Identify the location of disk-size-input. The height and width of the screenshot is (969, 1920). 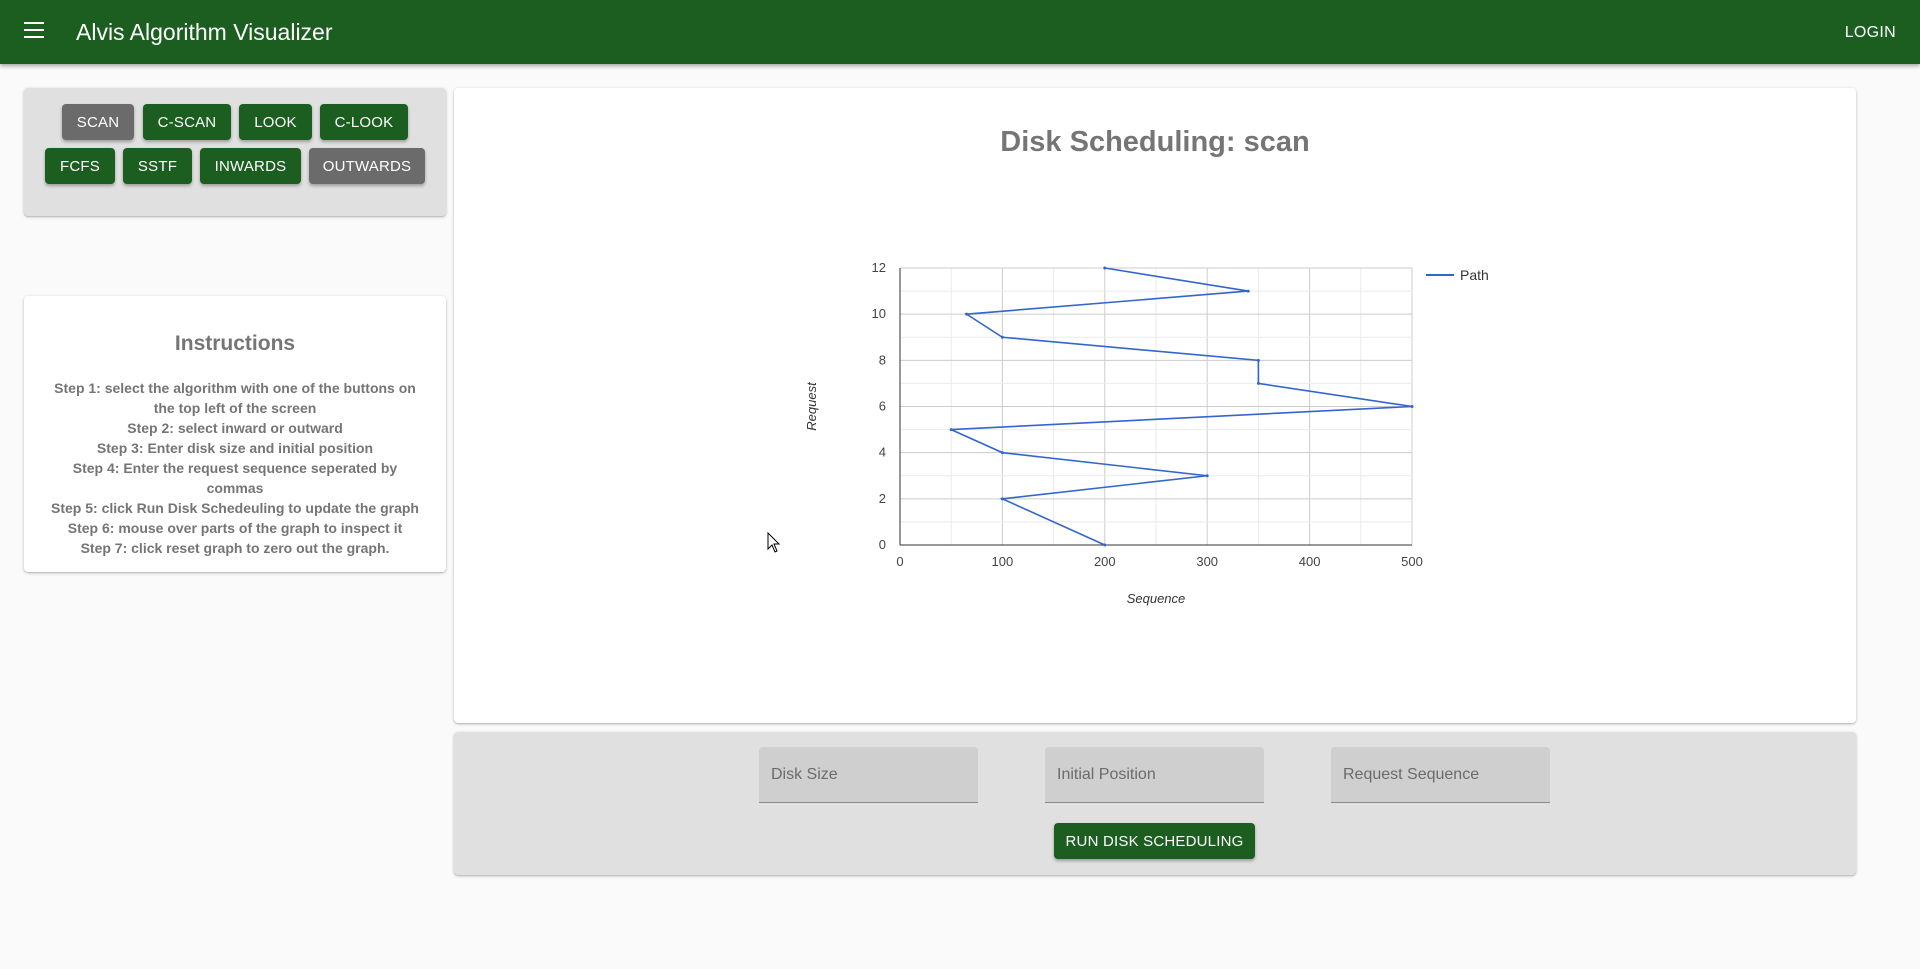
(868, 774).